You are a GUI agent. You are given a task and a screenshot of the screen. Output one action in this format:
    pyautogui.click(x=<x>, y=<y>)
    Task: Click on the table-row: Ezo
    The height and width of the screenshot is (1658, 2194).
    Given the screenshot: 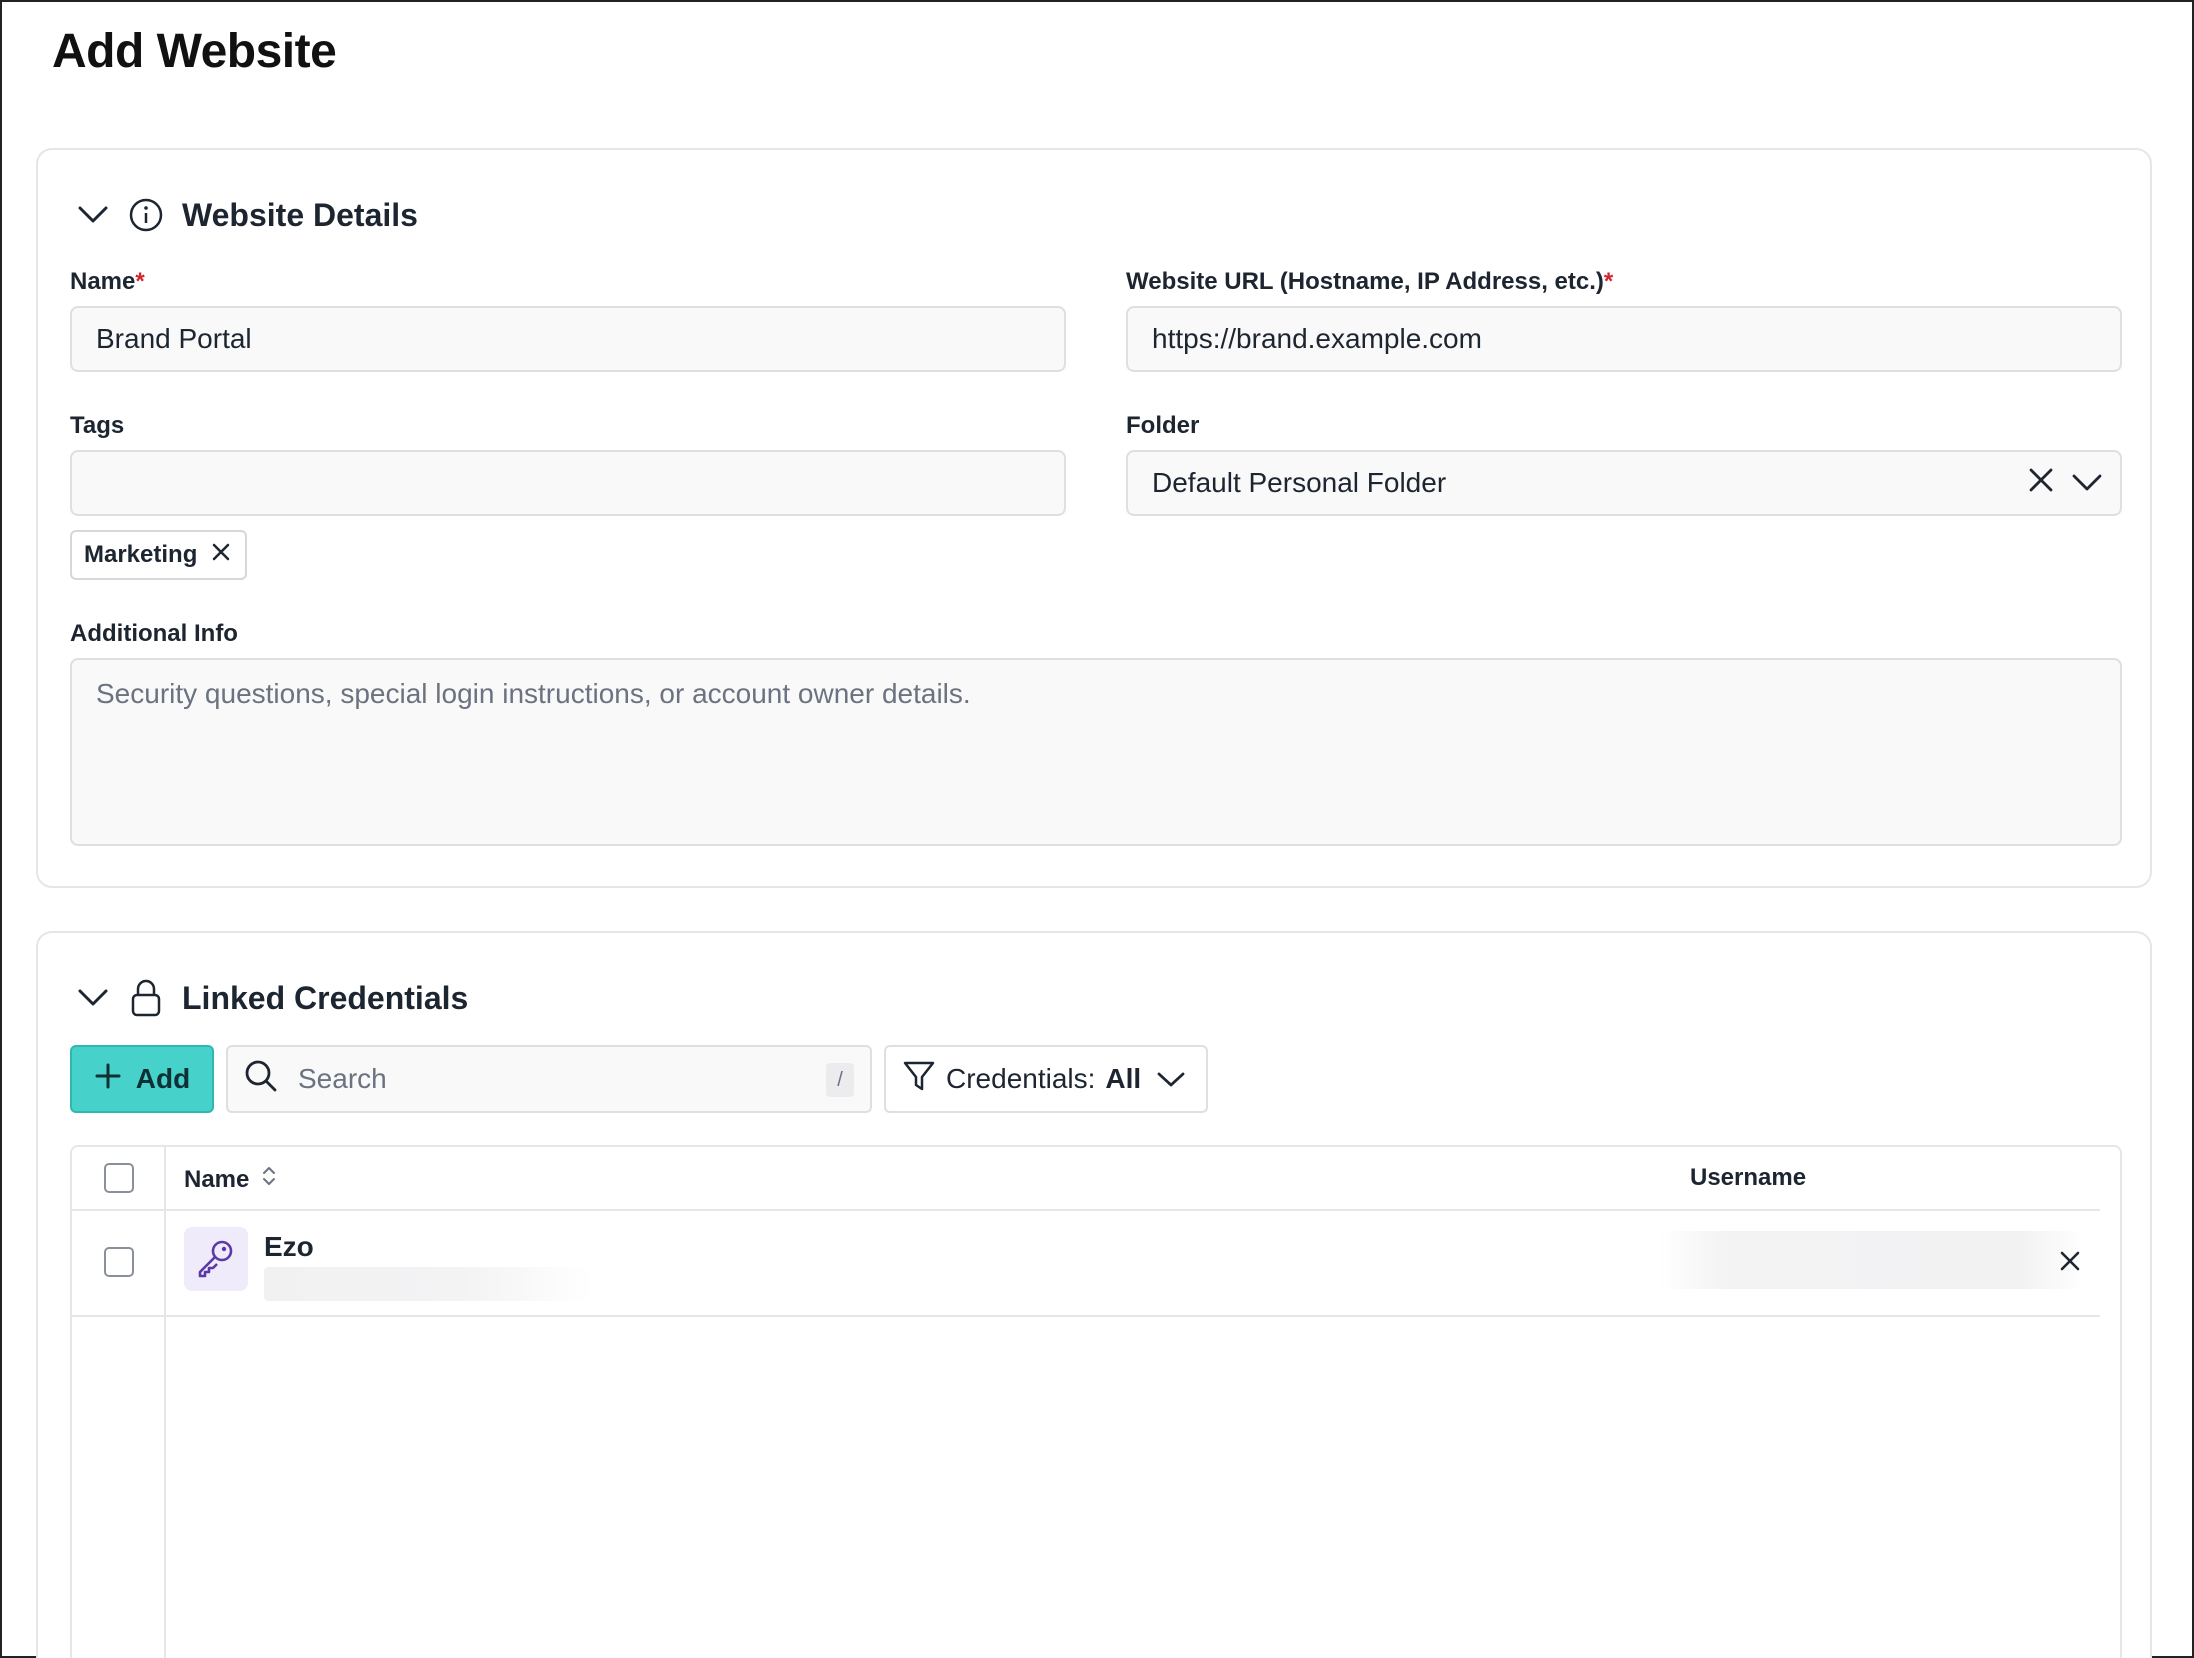 What is the action you would take?
    pyautogui.click(x=1086, y=1264)
    